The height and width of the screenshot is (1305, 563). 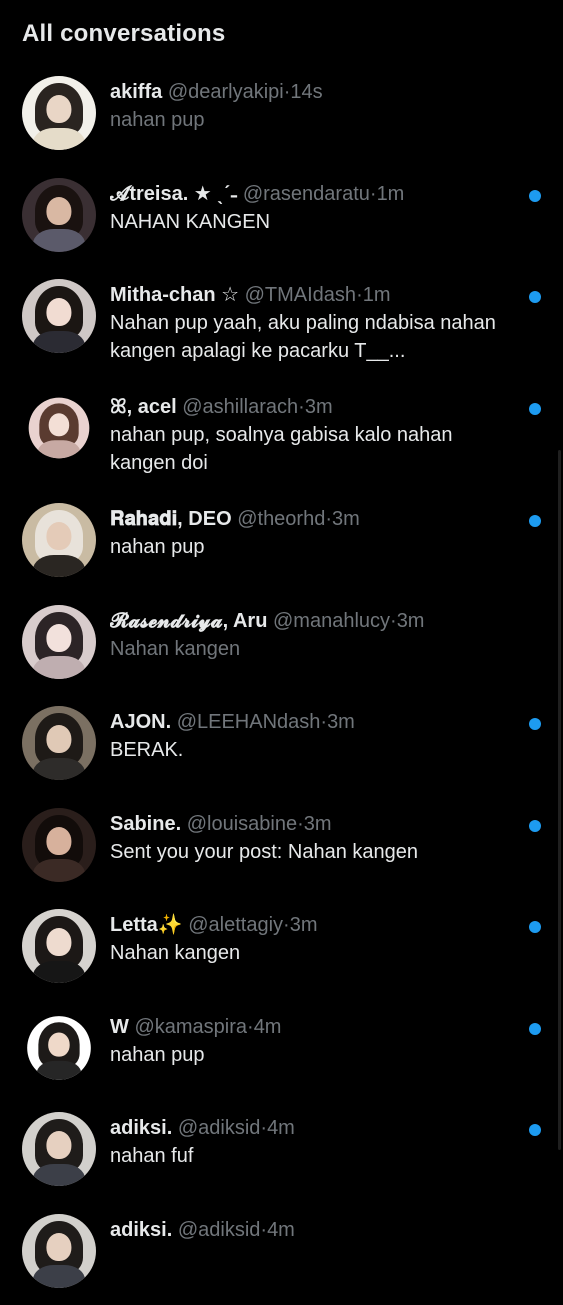 I want to click on conversation-row: W @kamaspira·4m nahan pup, so click(x=281, y=1052).